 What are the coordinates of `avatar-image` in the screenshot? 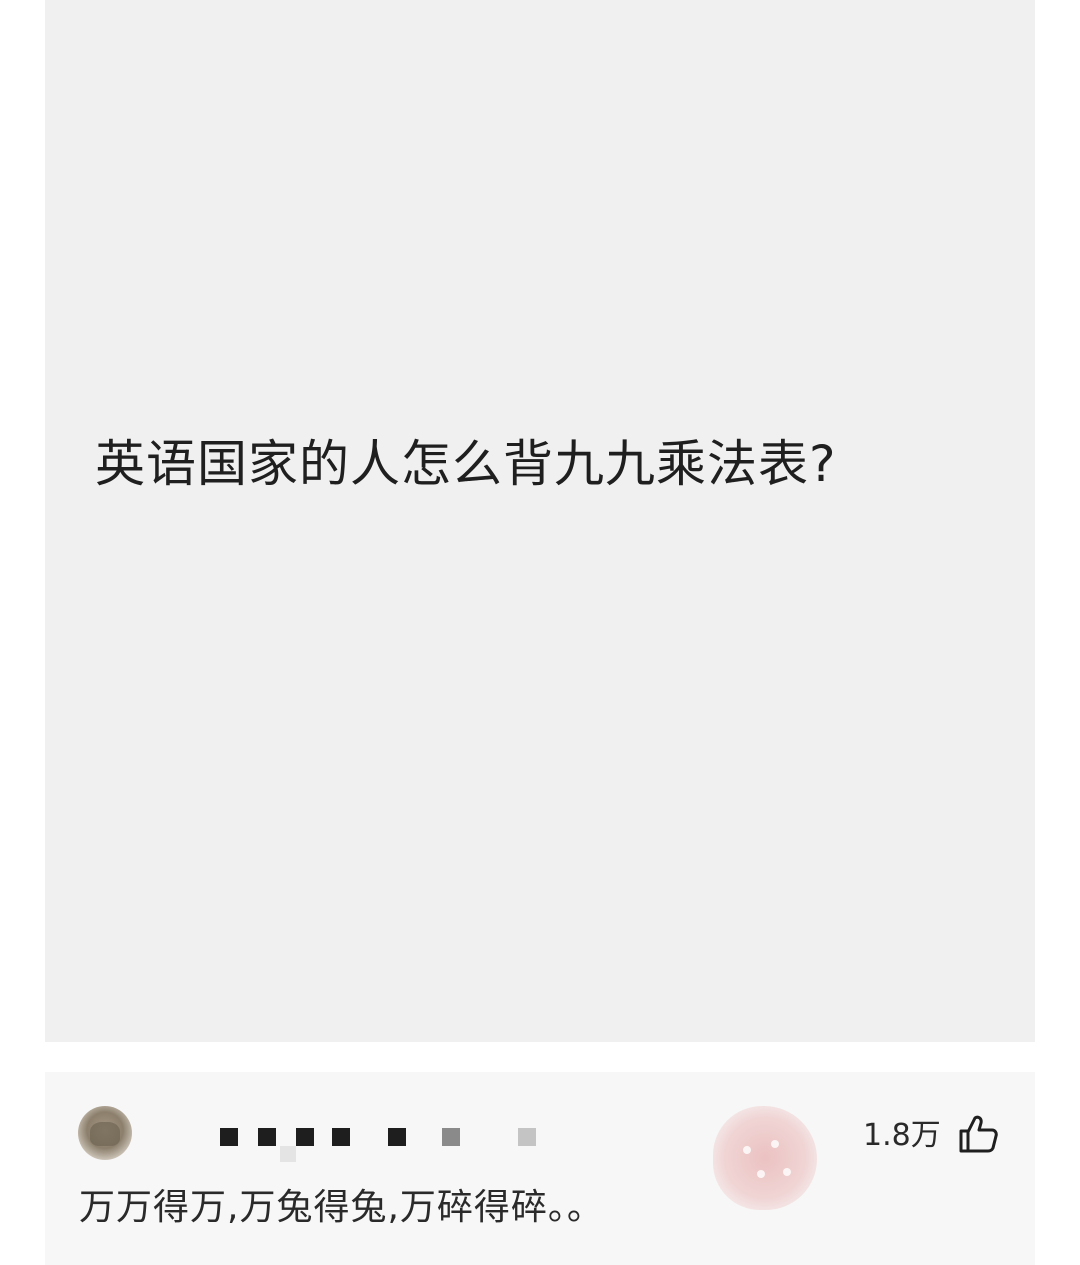 It's located at (105, 1134).